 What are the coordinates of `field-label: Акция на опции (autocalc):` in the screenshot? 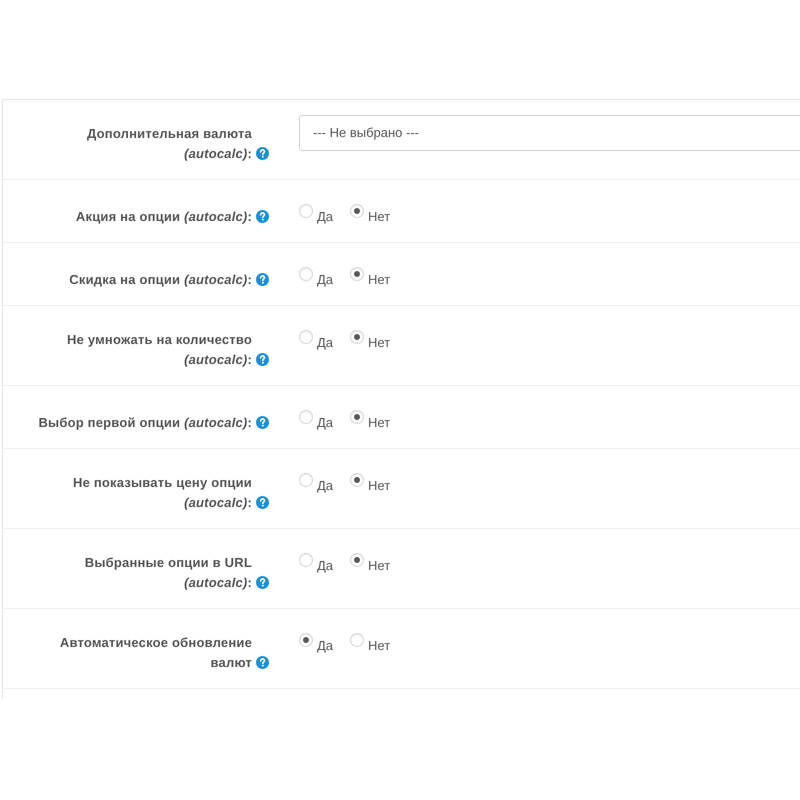 It's located at (164, 217).